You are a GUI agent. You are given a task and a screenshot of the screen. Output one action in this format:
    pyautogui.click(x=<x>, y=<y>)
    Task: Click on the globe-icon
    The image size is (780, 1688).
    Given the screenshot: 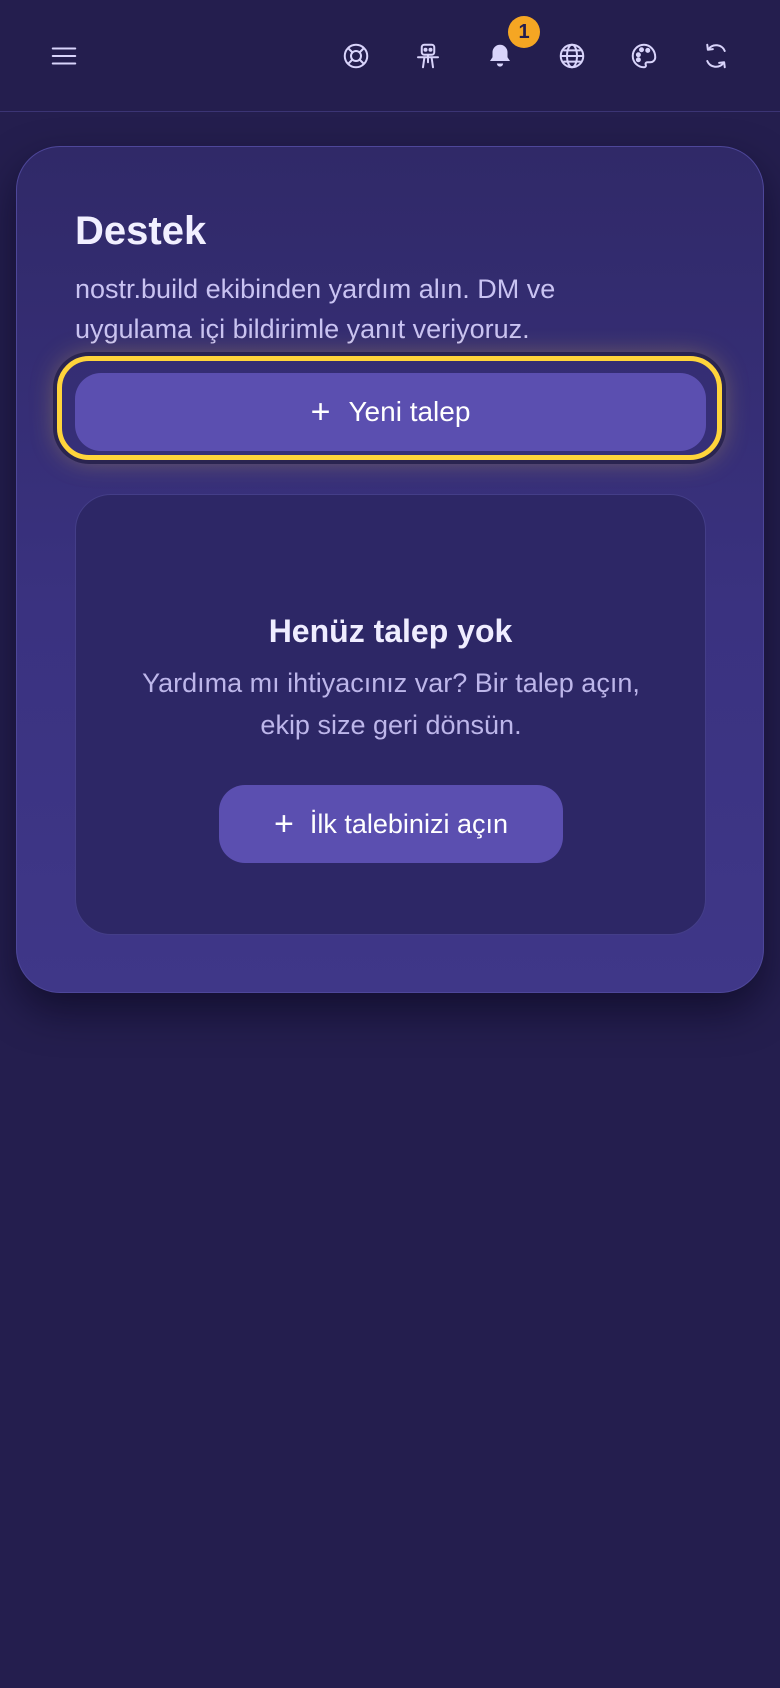 What is the action you would take?
    pyautogui.click(x=572, y=56)
    